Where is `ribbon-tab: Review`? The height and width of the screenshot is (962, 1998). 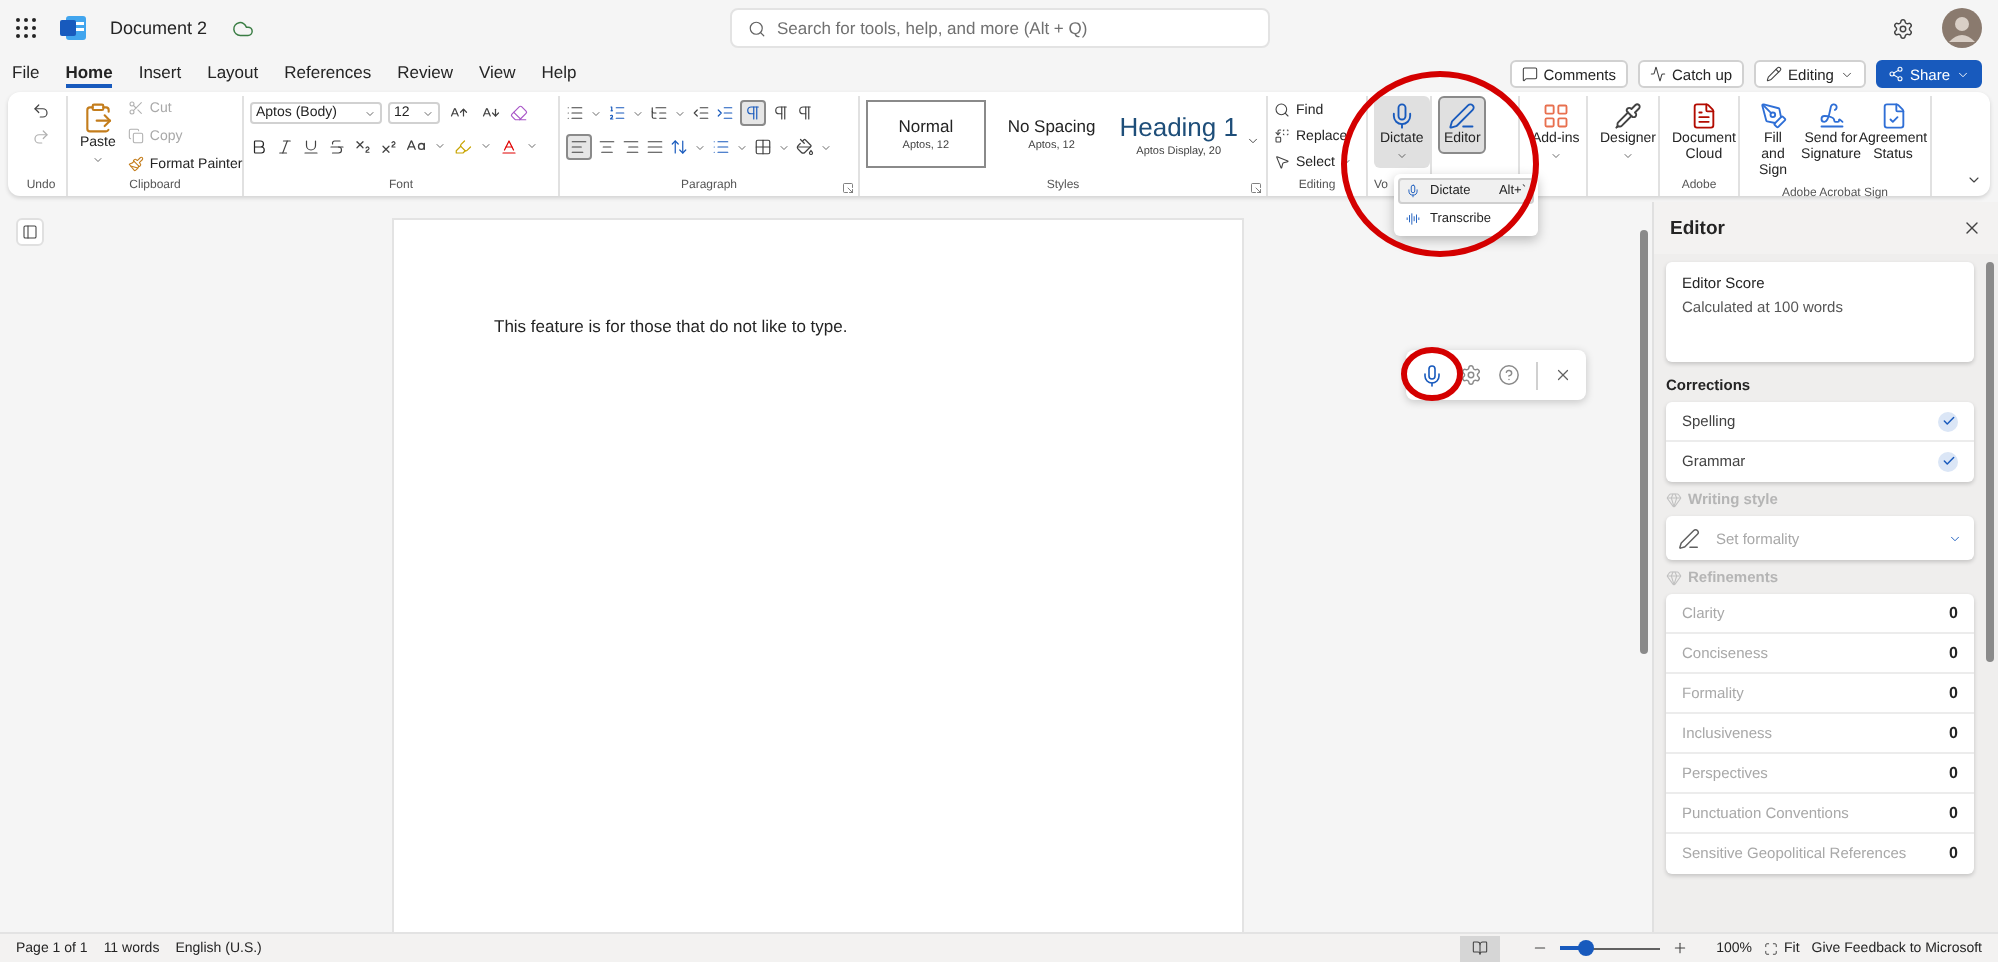
ribbon-tab: Review is located at coordinates (425, 74).